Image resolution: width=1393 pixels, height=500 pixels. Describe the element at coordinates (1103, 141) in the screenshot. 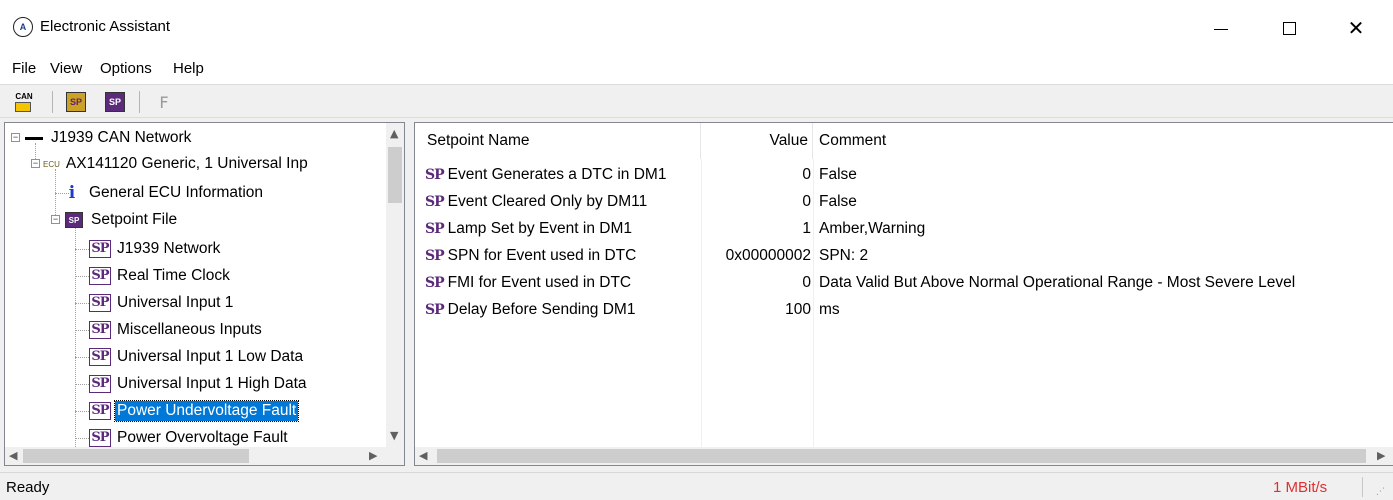

I see `column-header-comment: Comment` at that location.